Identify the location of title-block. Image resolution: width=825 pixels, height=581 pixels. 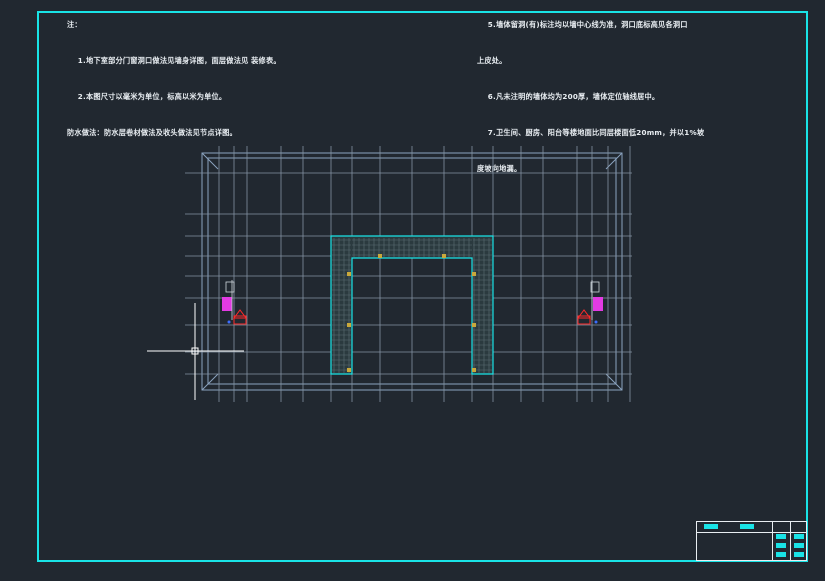
(751, 541).